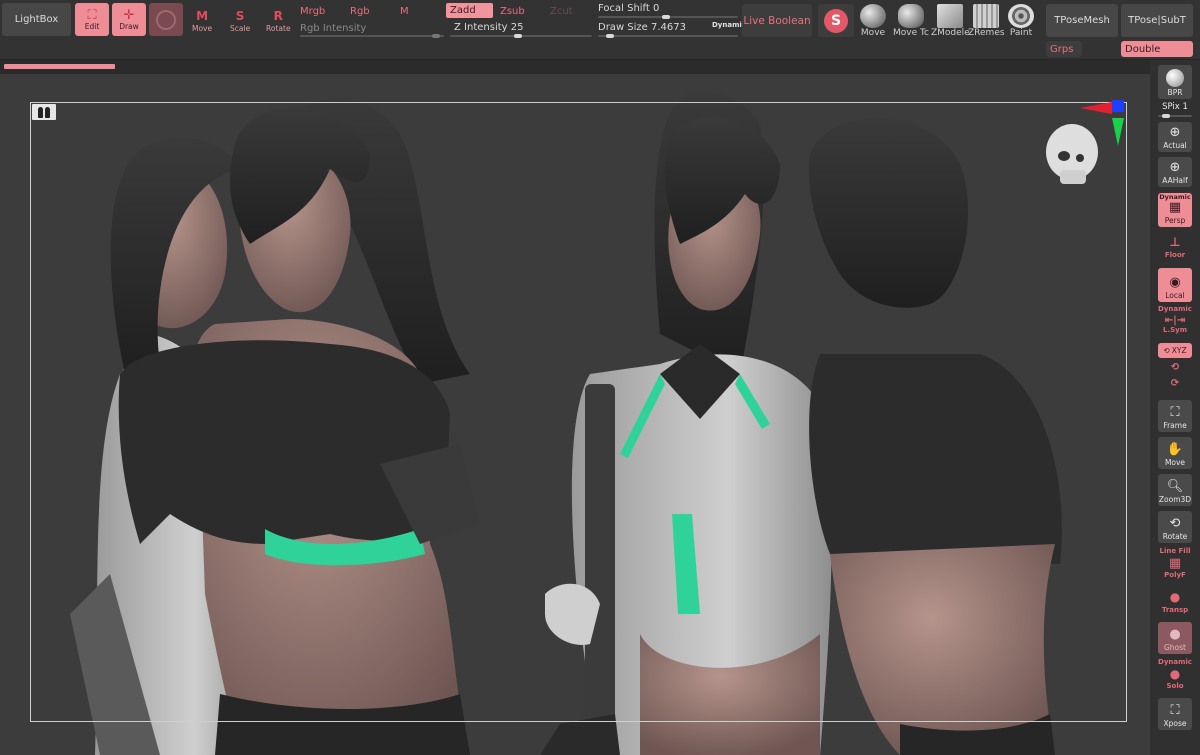 This screenshot has width=1200, height=755. I want to click on mrgb-toggle: Mrgb, so click(312, 11).